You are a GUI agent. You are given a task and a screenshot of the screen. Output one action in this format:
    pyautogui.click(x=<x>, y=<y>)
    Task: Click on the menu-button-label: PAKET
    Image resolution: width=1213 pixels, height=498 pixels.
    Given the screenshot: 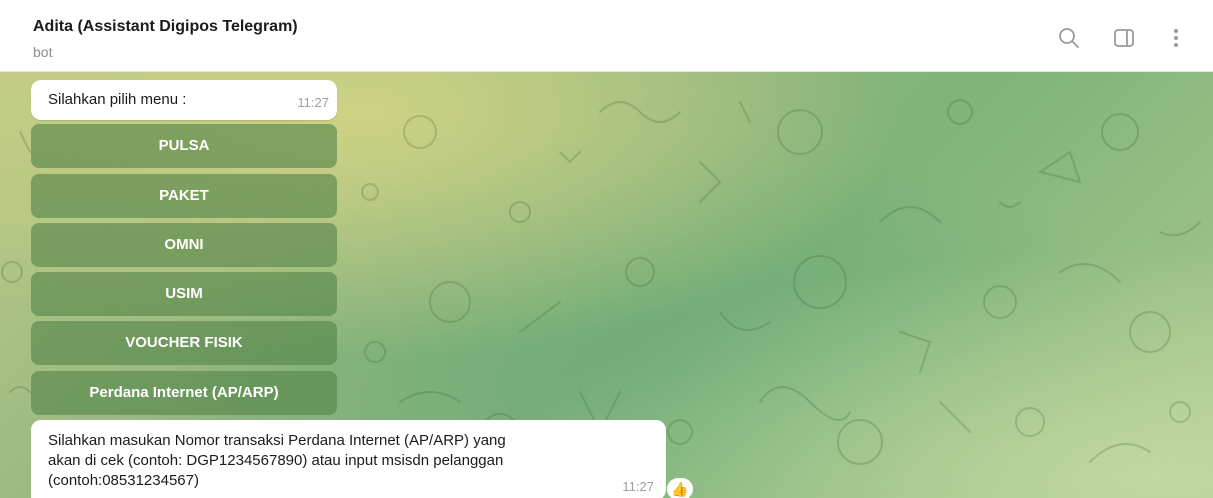 What is the action you would take?
    pyautogui.click(x=184, y=195)
    